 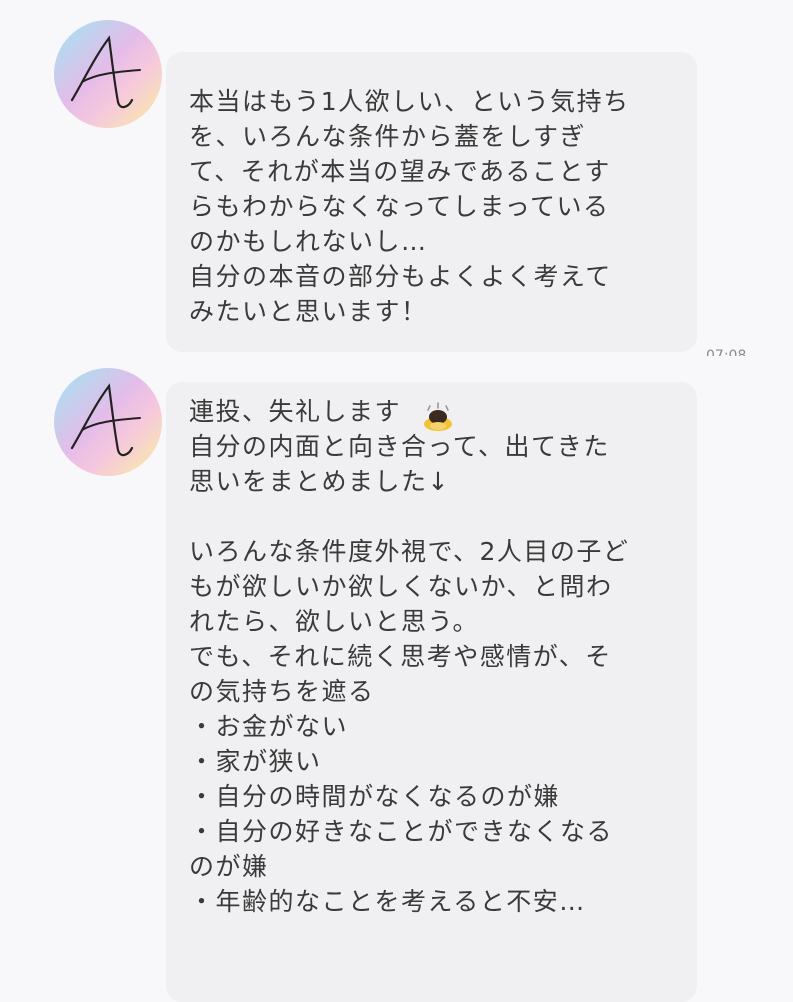 What do you see at coordinates (438, 419) in the screenshot?
I see `bowing-person-emoji` at bounding box center [438, 419].